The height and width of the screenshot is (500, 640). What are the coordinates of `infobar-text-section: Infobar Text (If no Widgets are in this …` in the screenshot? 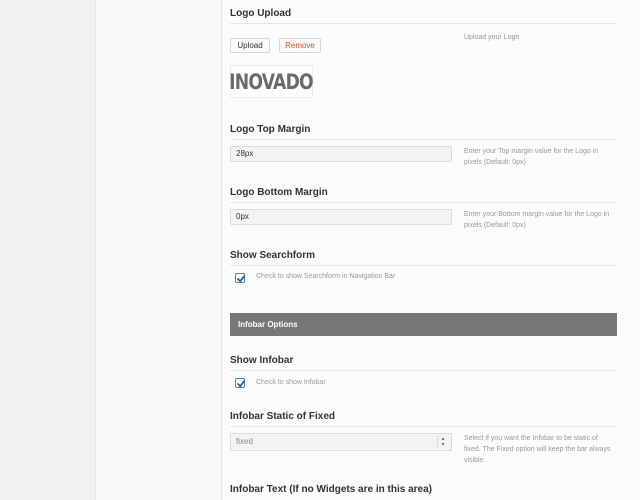 It's located at (423, 492).